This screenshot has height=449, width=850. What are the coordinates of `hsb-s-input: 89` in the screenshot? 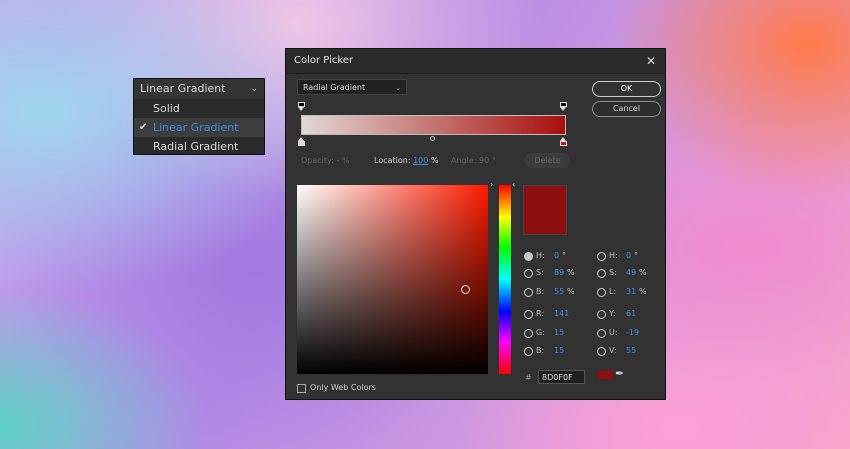 It's located at (559, 272).